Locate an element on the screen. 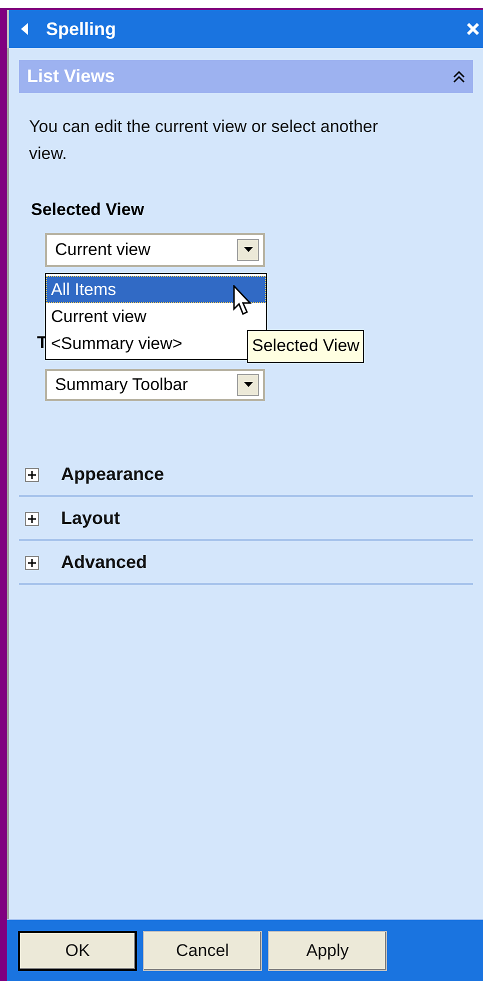 This screenshot has height=981, width=483. section-row: Appearance is located at coordinates (246, 474).